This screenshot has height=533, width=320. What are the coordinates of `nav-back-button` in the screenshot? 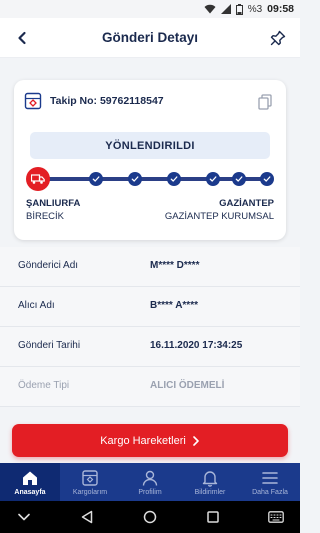 It's located at (87, 517).